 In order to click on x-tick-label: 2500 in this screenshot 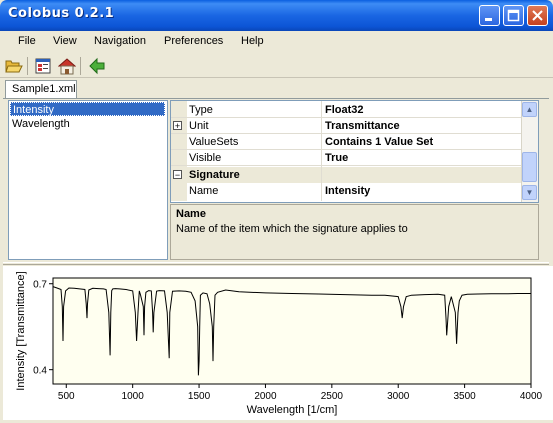, I will do `click(332, 396)`.